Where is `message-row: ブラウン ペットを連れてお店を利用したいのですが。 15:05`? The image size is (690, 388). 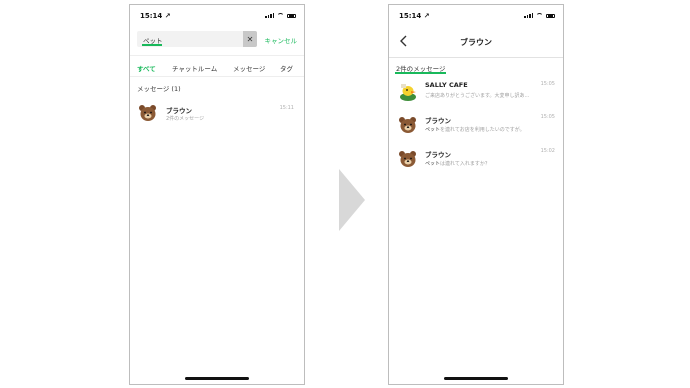 message-row: ブラウン ペットを連れてお店を利用したいのですが。 15:05 is located at coordinates (476, 125).